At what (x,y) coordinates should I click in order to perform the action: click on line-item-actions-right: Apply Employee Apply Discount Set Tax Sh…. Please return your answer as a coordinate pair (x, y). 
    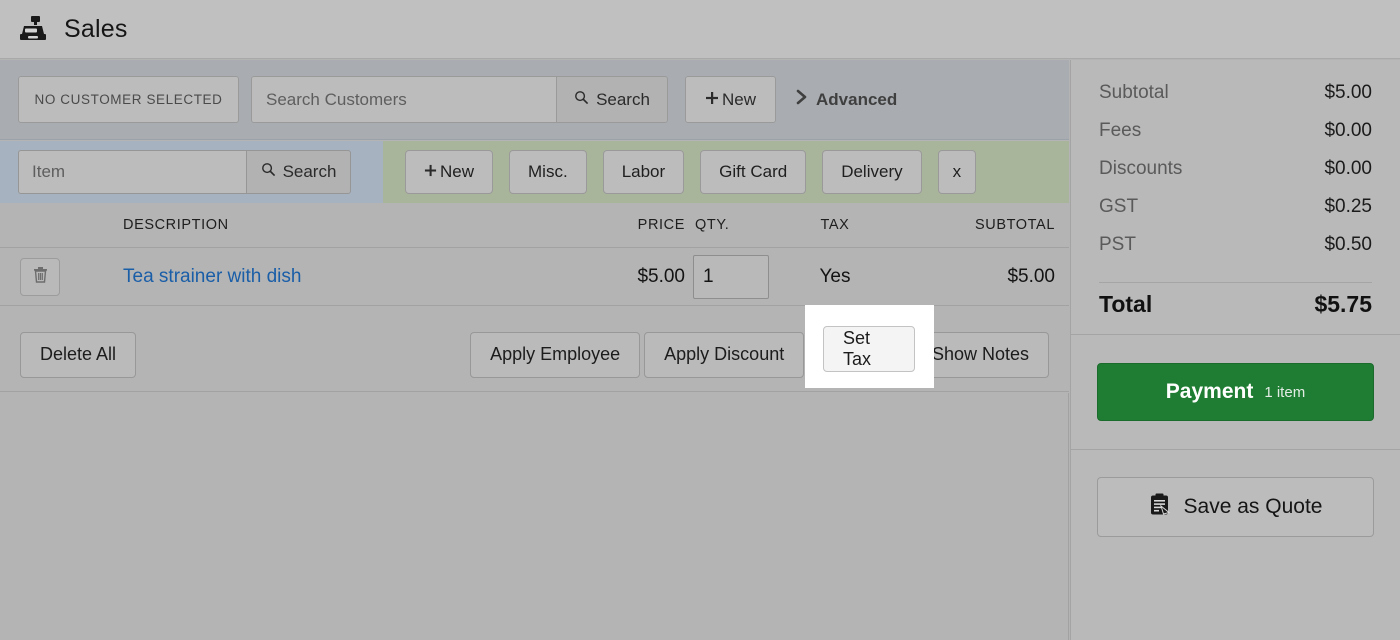
    Looking at the image, I should click on (759, 354).